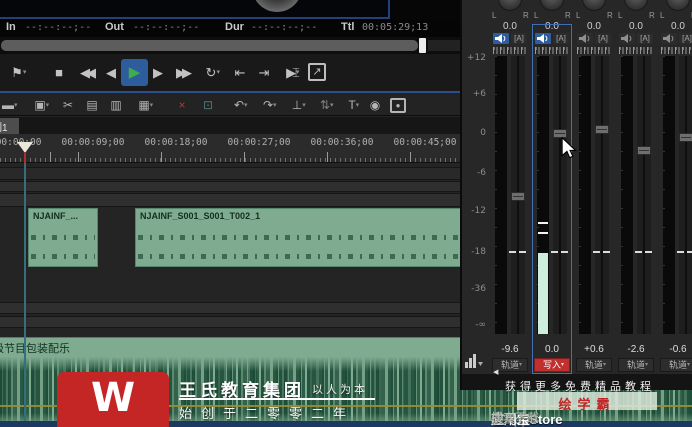  Describe the element at coordinates (352, 105) in the screenshot. I see `title-tool-button: T ▾` at that location.